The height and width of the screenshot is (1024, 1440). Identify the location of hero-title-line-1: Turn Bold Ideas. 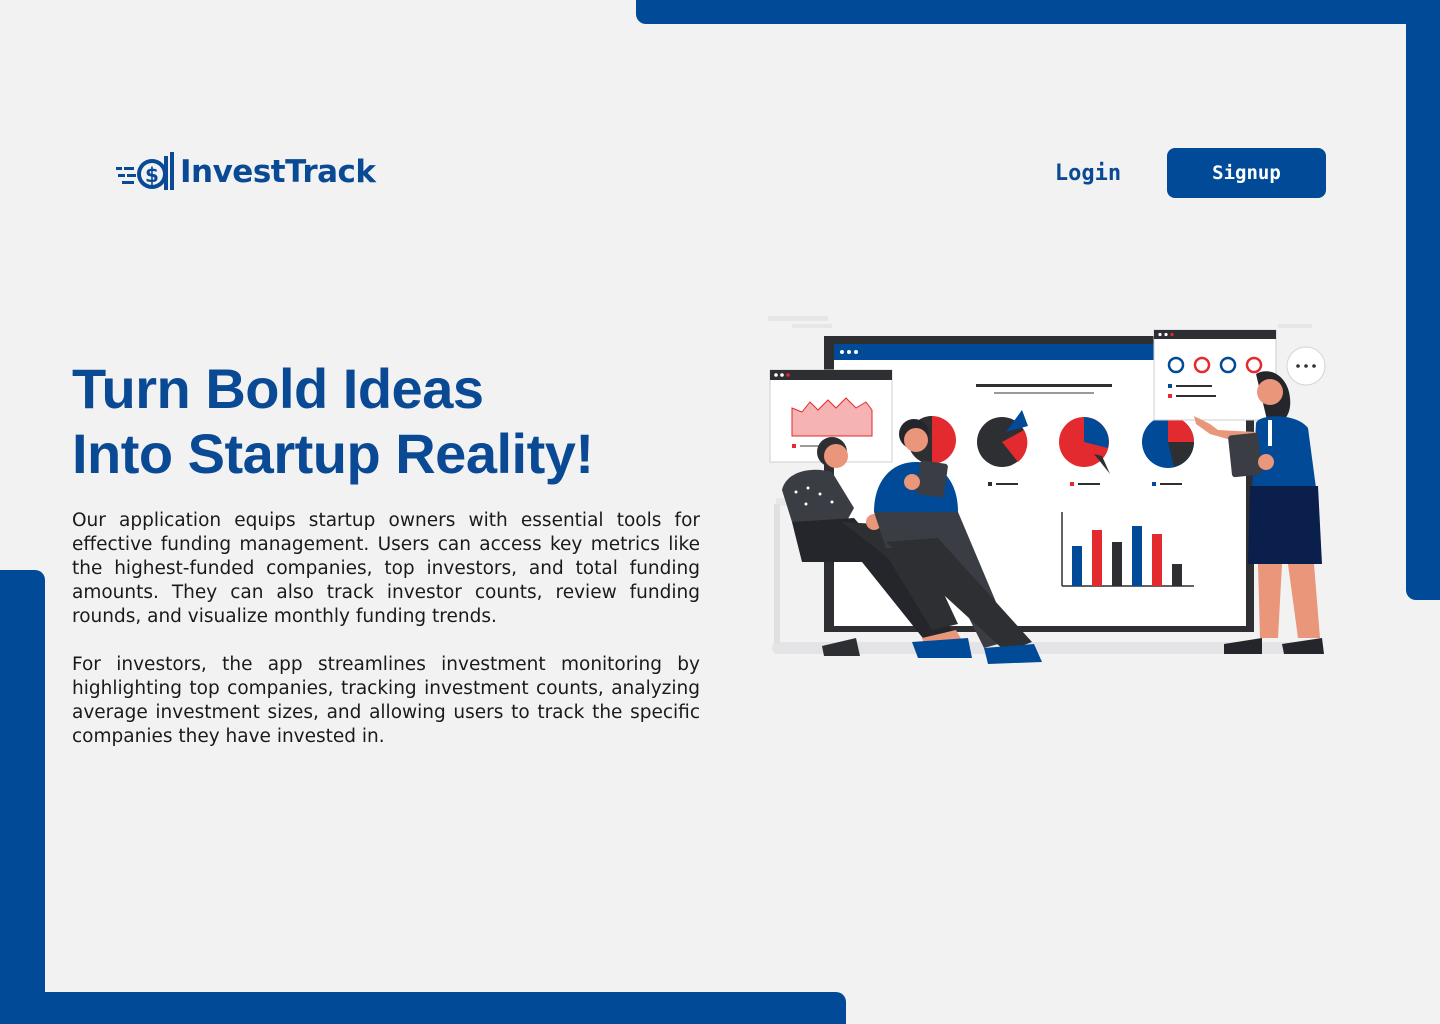
(278, 388).